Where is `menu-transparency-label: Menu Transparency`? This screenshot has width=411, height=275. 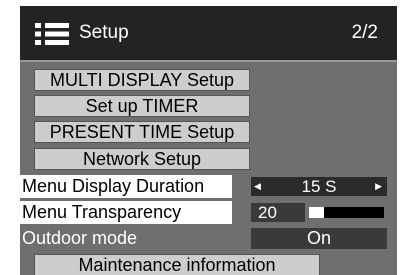 menu-transparency-label: Menu Transparency is located at coordinates (126, 212).